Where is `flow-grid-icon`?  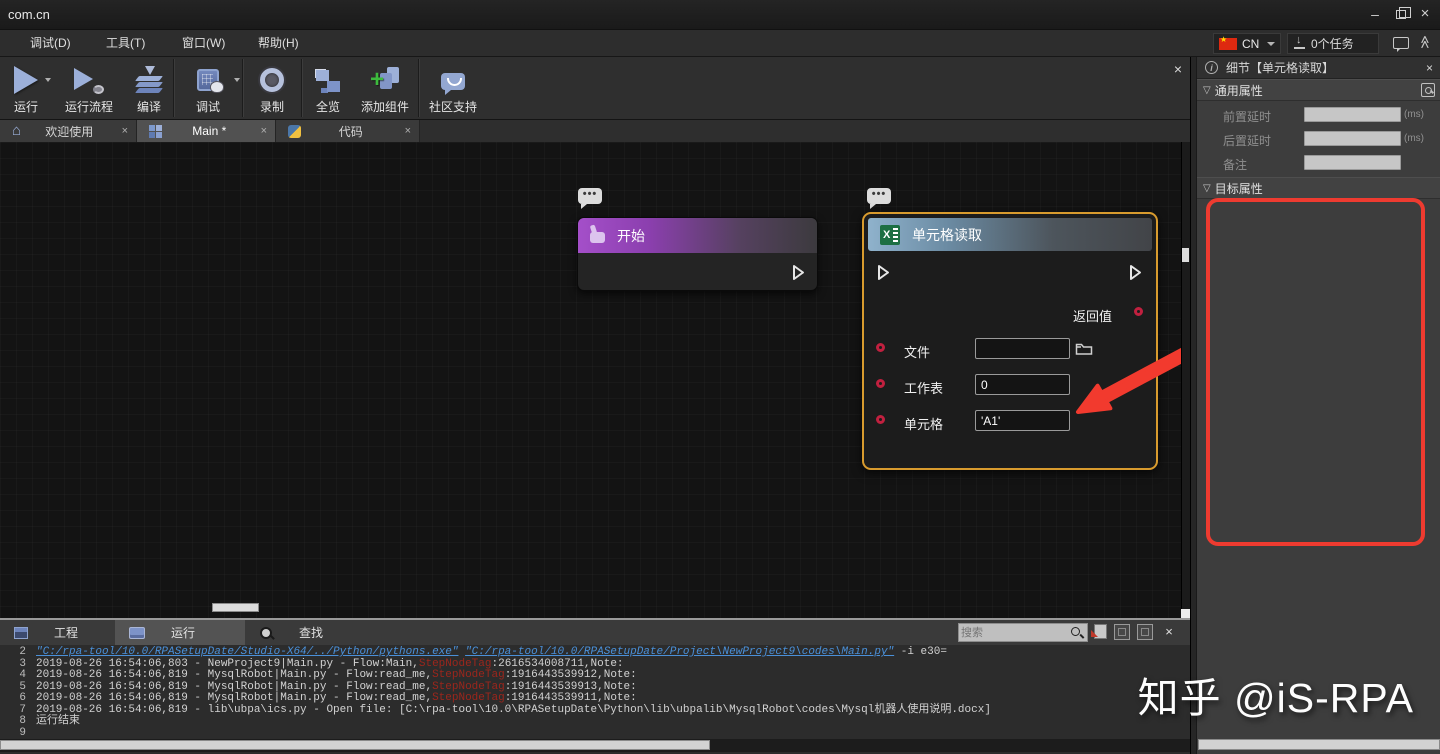 flow-grid-icon is located at coordinates (155, 131).